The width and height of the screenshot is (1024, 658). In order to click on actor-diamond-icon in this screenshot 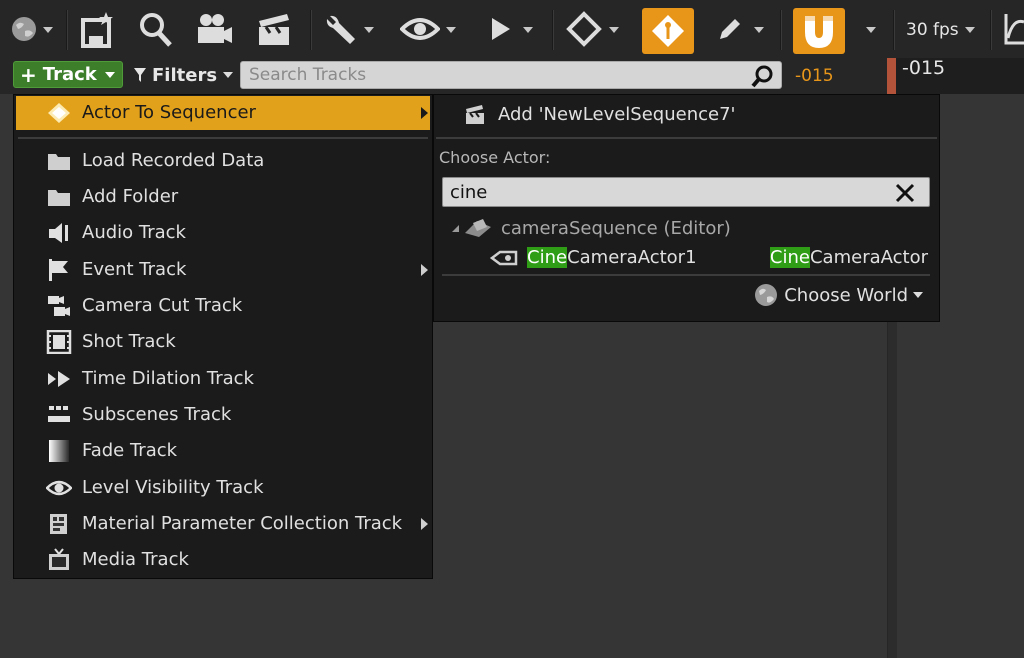, I will do `click(59, 113)`.